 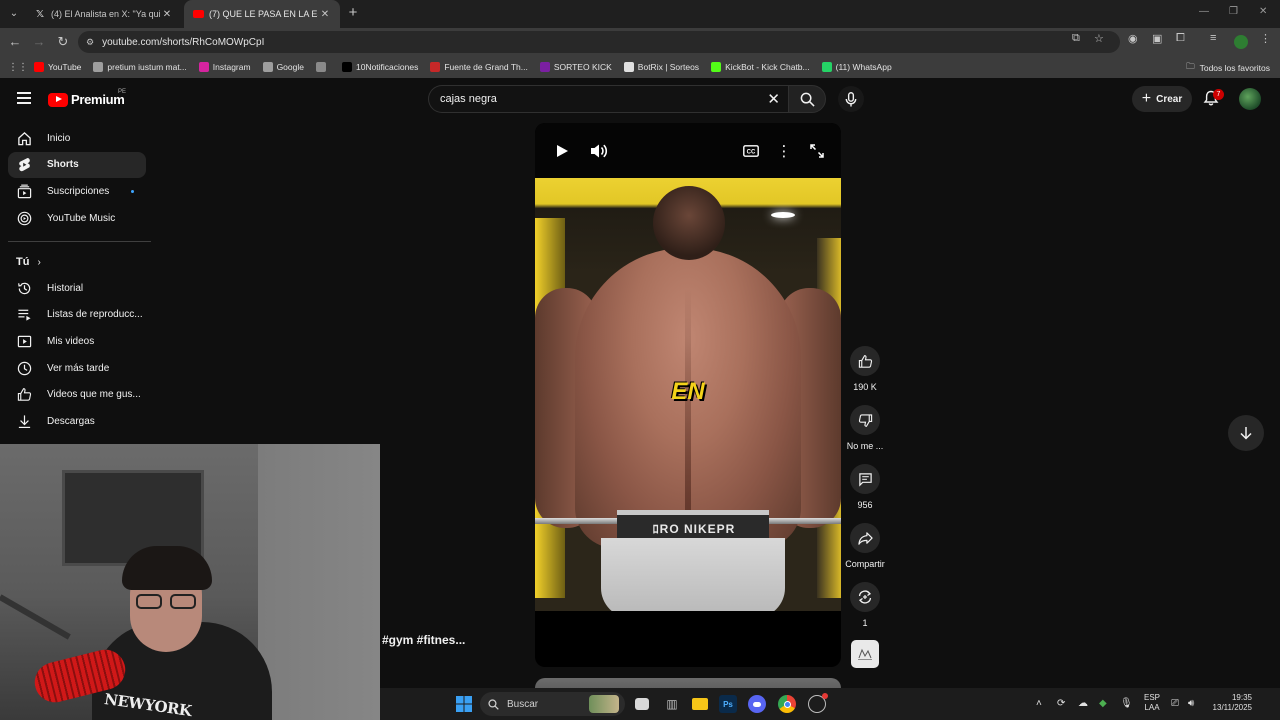 I want to click on next-short-button, so click(x=1246, y=433).